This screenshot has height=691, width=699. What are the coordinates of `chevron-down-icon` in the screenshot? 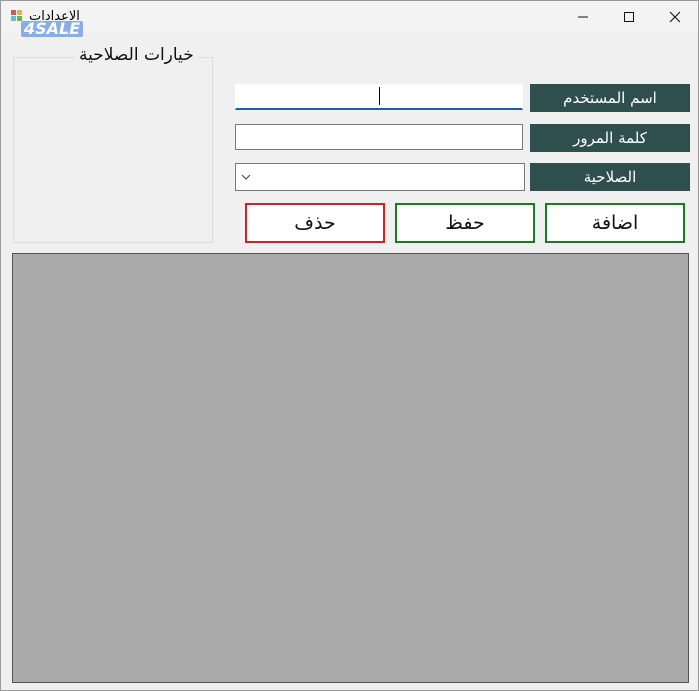 It's located at (246, 177).